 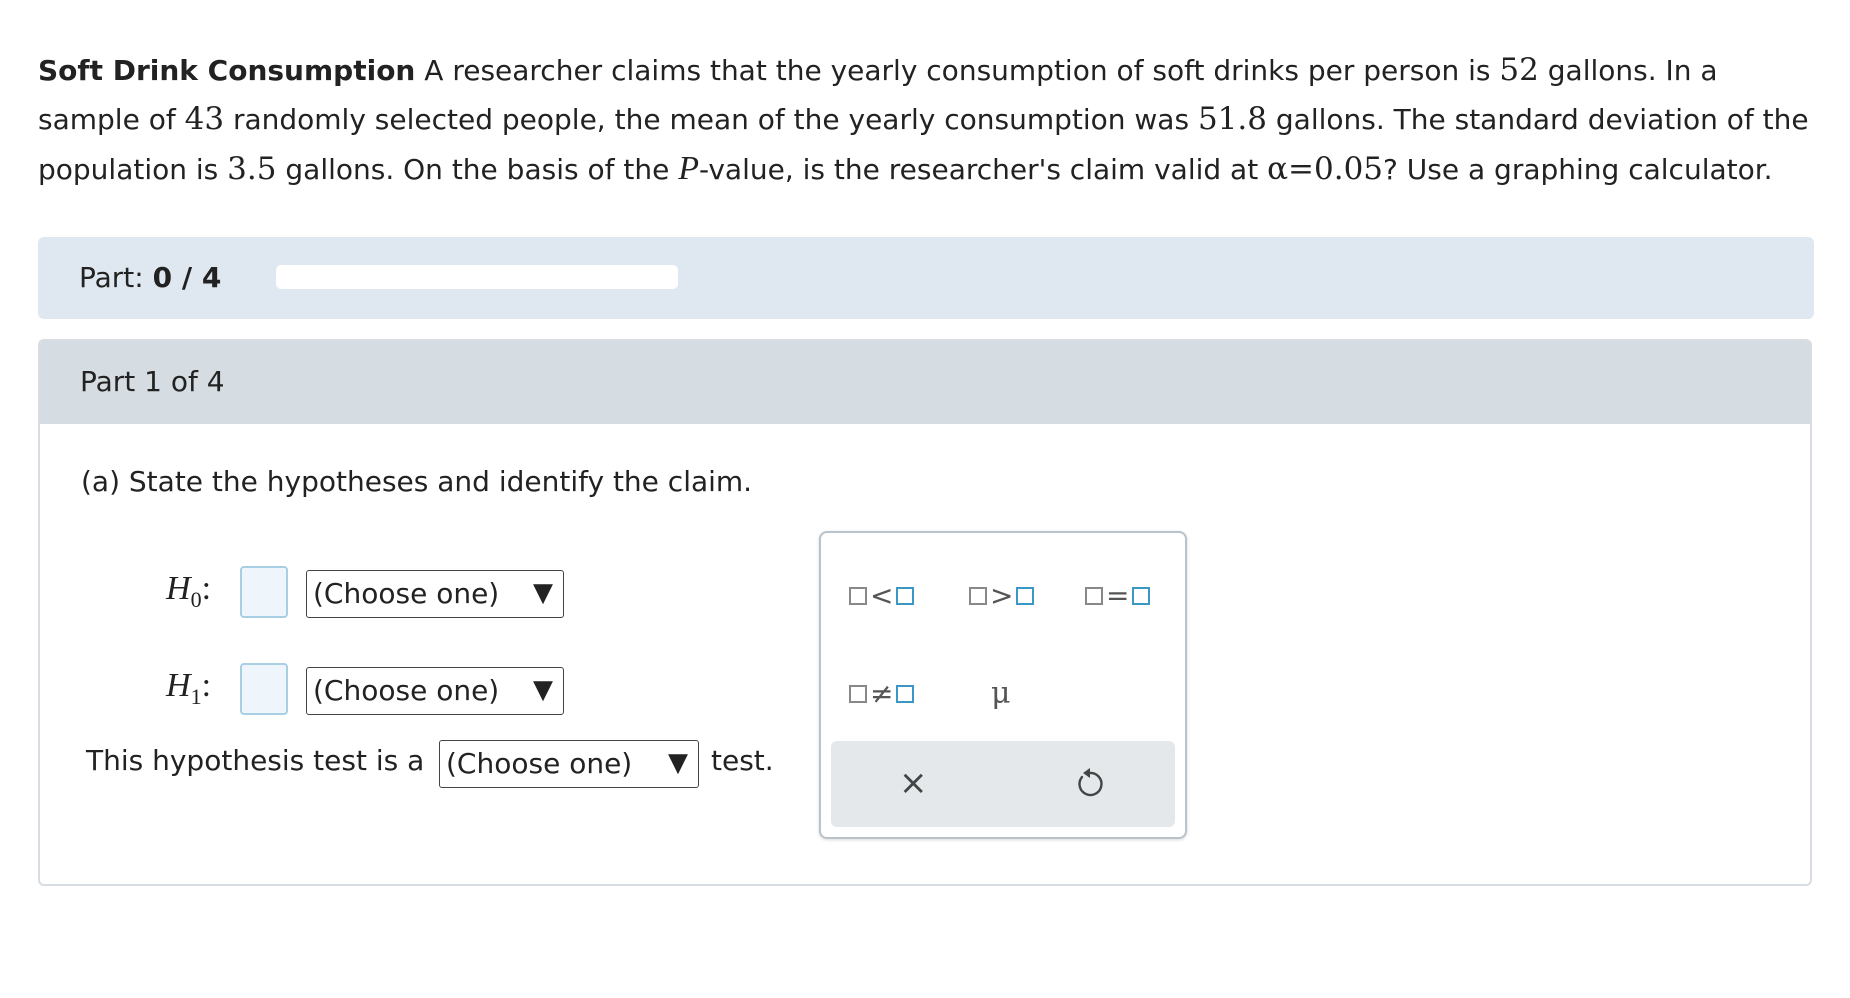 What do you see at coordinates (1003, 784) in the screenshot?
I see `palette-footer: ×` at bounding box center [1003, 784].